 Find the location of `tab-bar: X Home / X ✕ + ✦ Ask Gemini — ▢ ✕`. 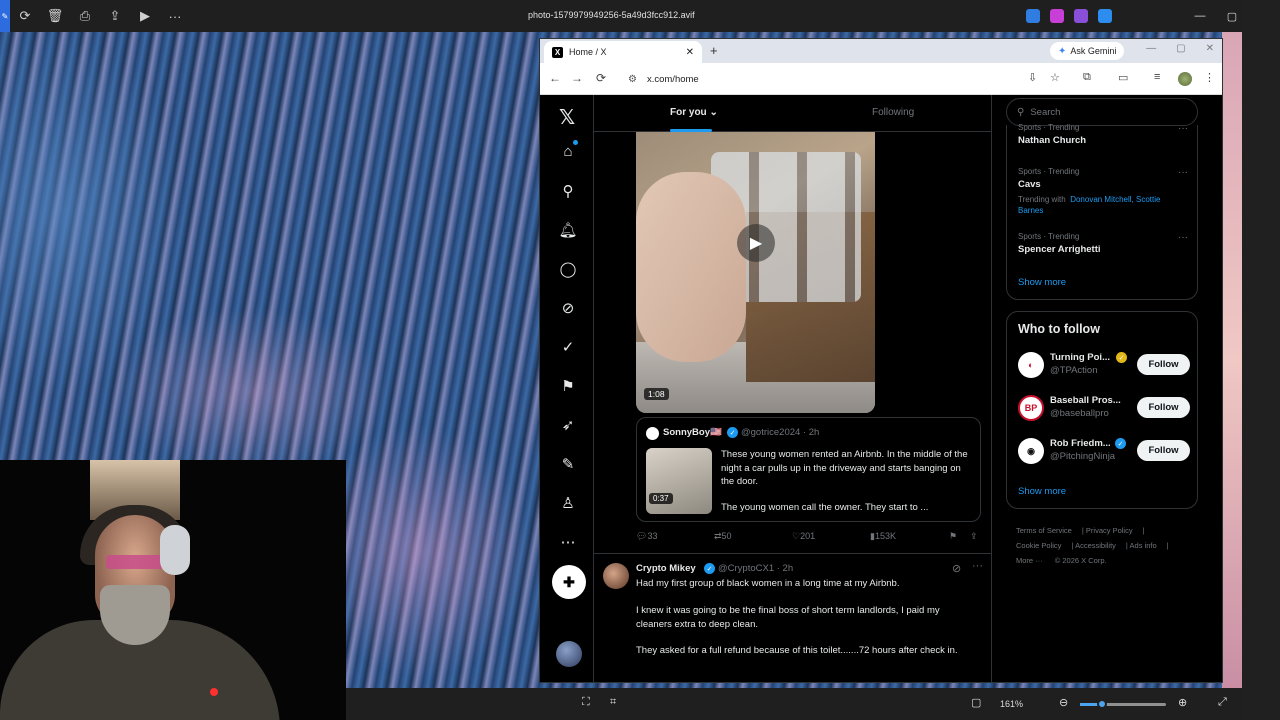

tab-bar: X Home / X ✕ + ✦ Ask Gemini — ▢ ✕ is located at coordinates (881, 51).